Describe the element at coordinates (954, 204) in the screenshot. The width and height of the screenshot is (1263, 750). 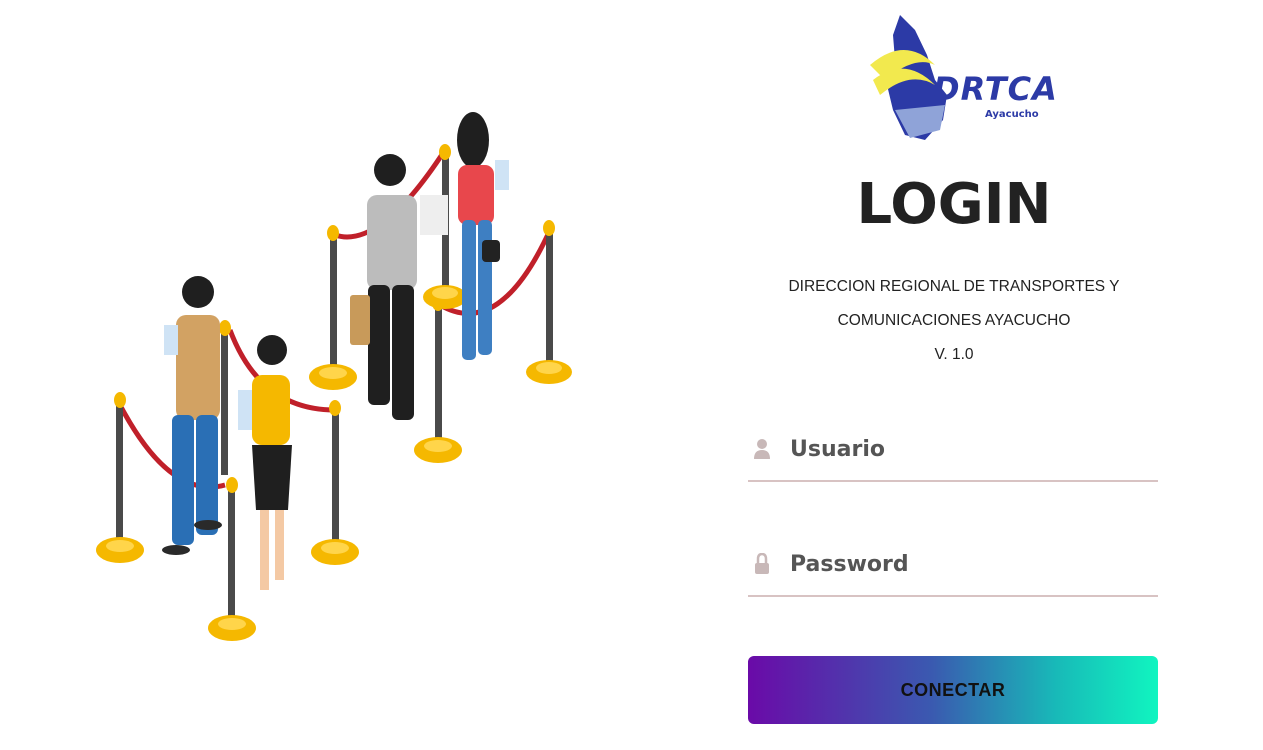
I see `page-title: LOGIN` at that location.